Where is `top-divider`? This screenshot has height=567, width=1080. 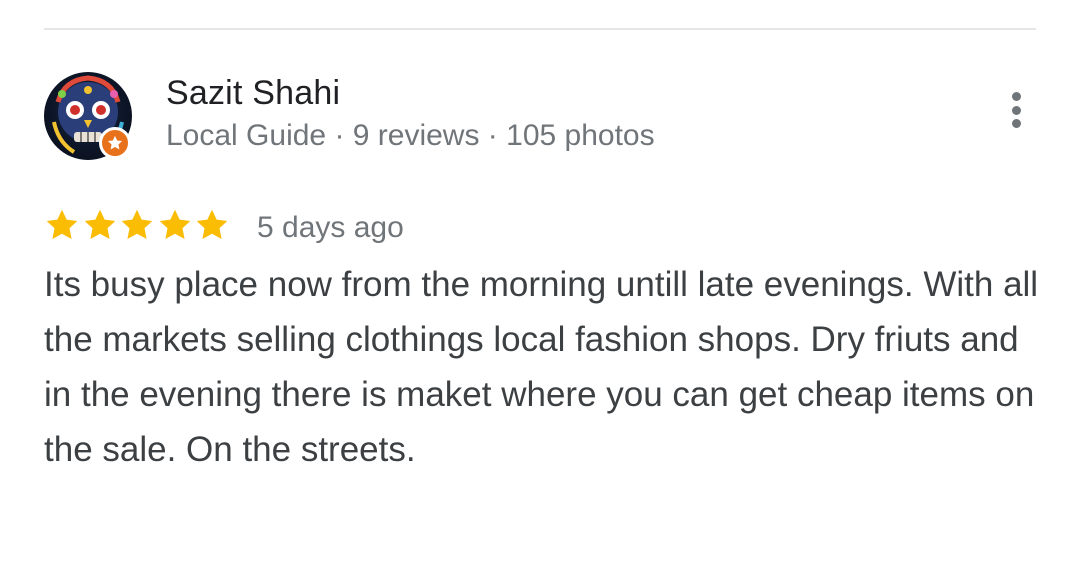
top-divider is located at coordinates (540, 29).